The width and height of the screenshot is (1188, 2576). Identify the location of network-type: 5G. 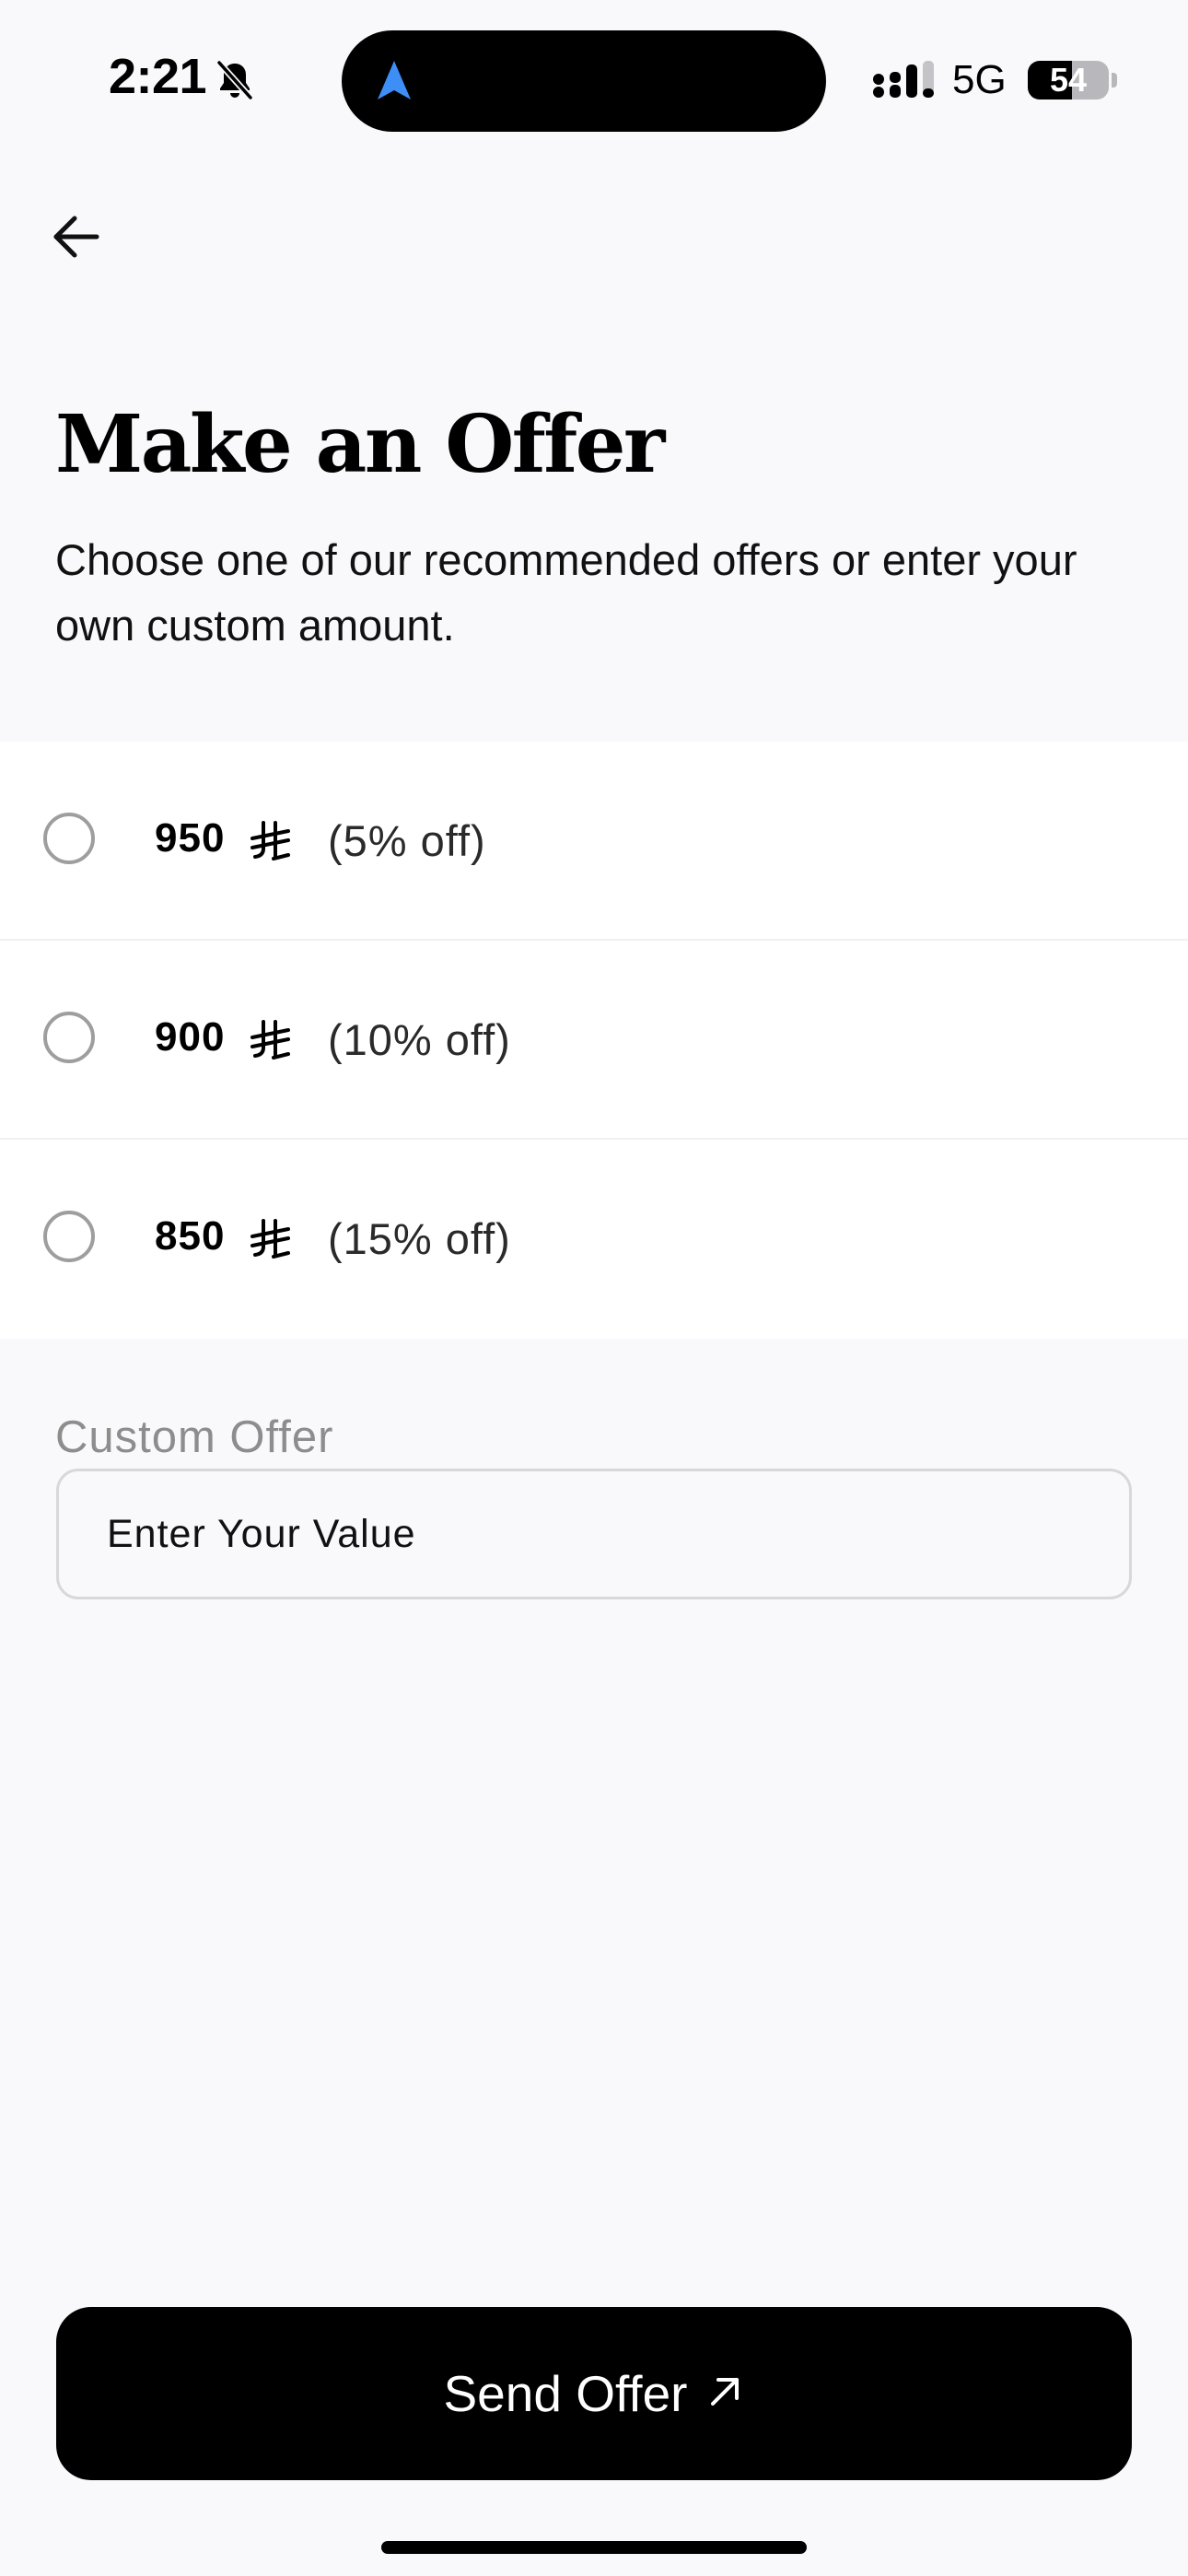
(979, 79).